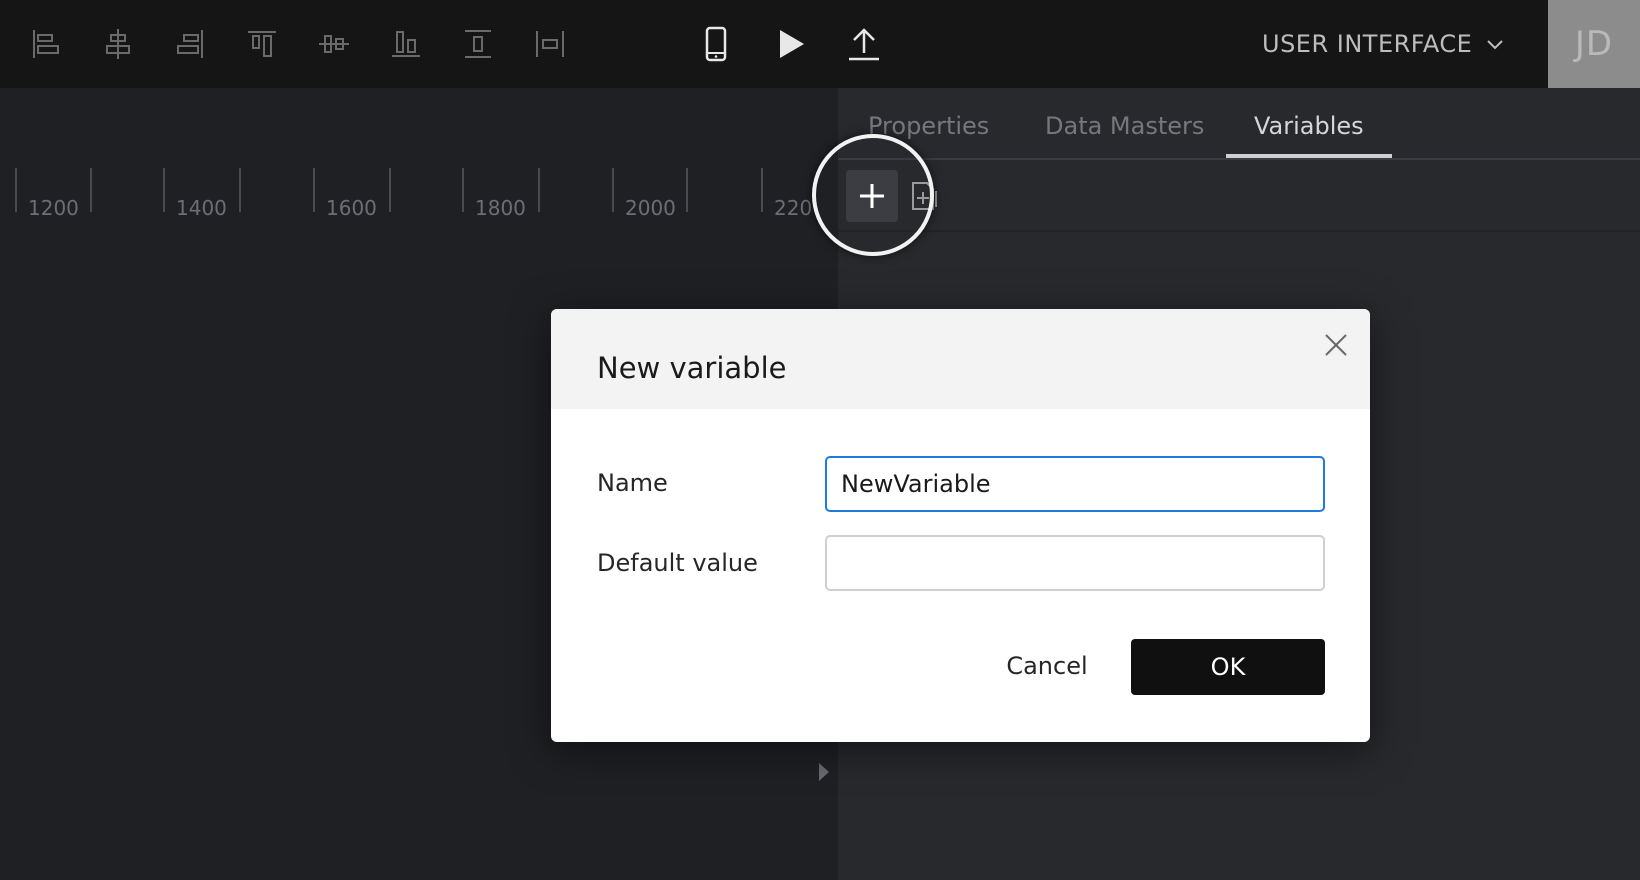  I want to click on horizontal-ruler: 1200 1400 1600 1800 2000 220, so click(419, 198).